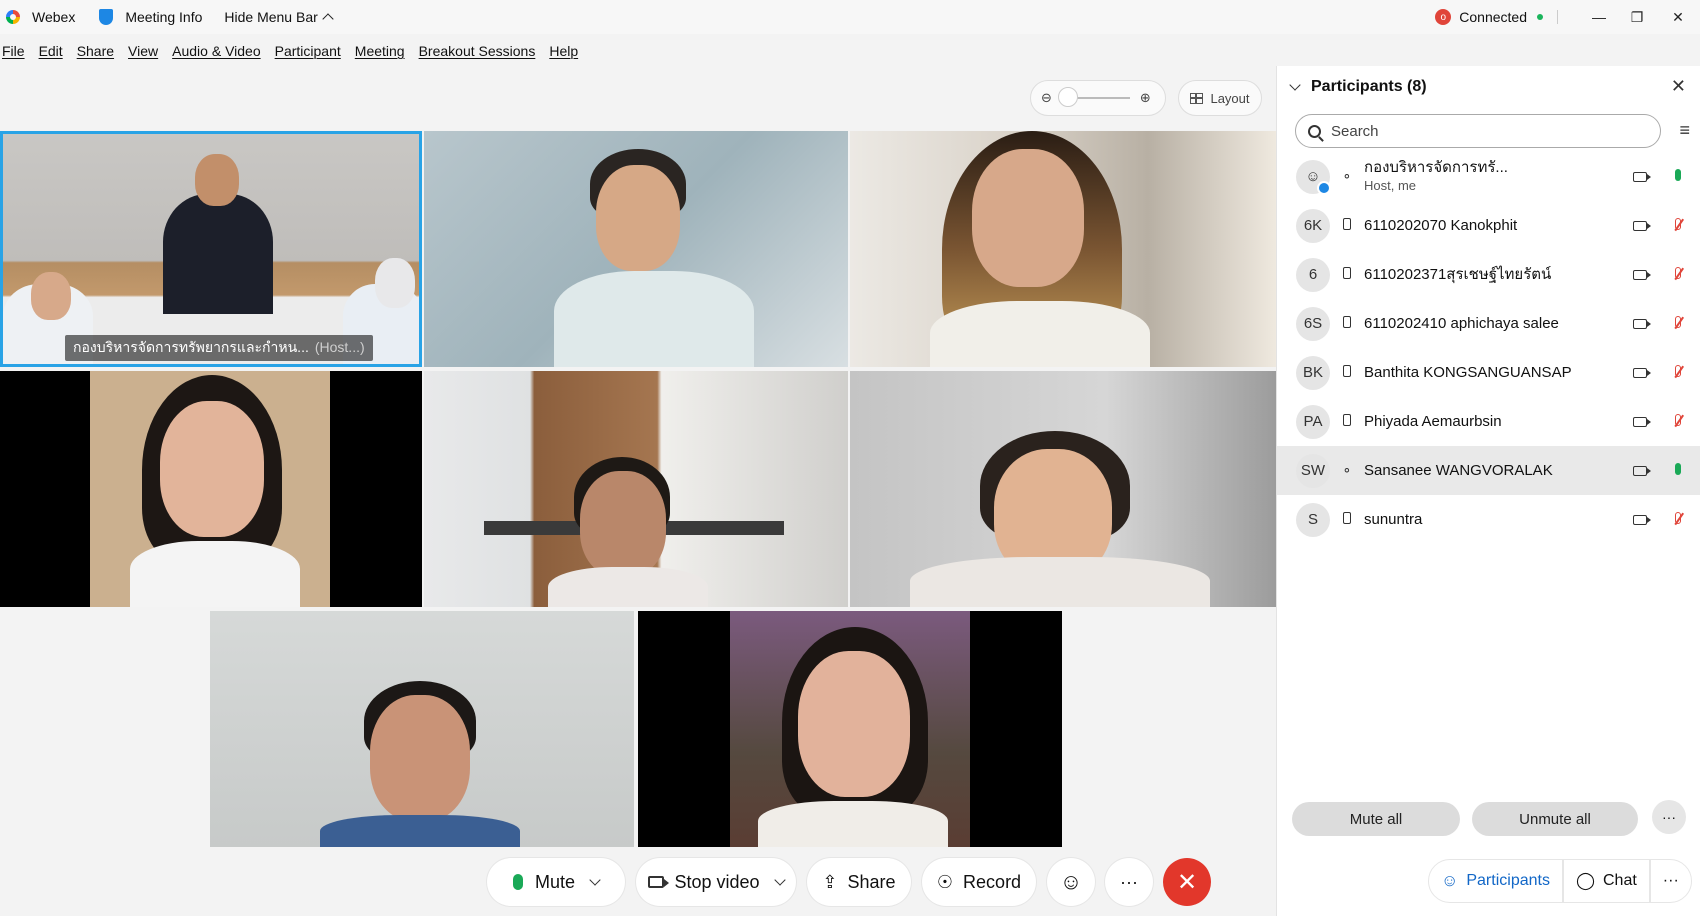  What do you see at coordinates (659, 882) in the screenshot?
I see `camera-icon` at bounding box center [659, 882].